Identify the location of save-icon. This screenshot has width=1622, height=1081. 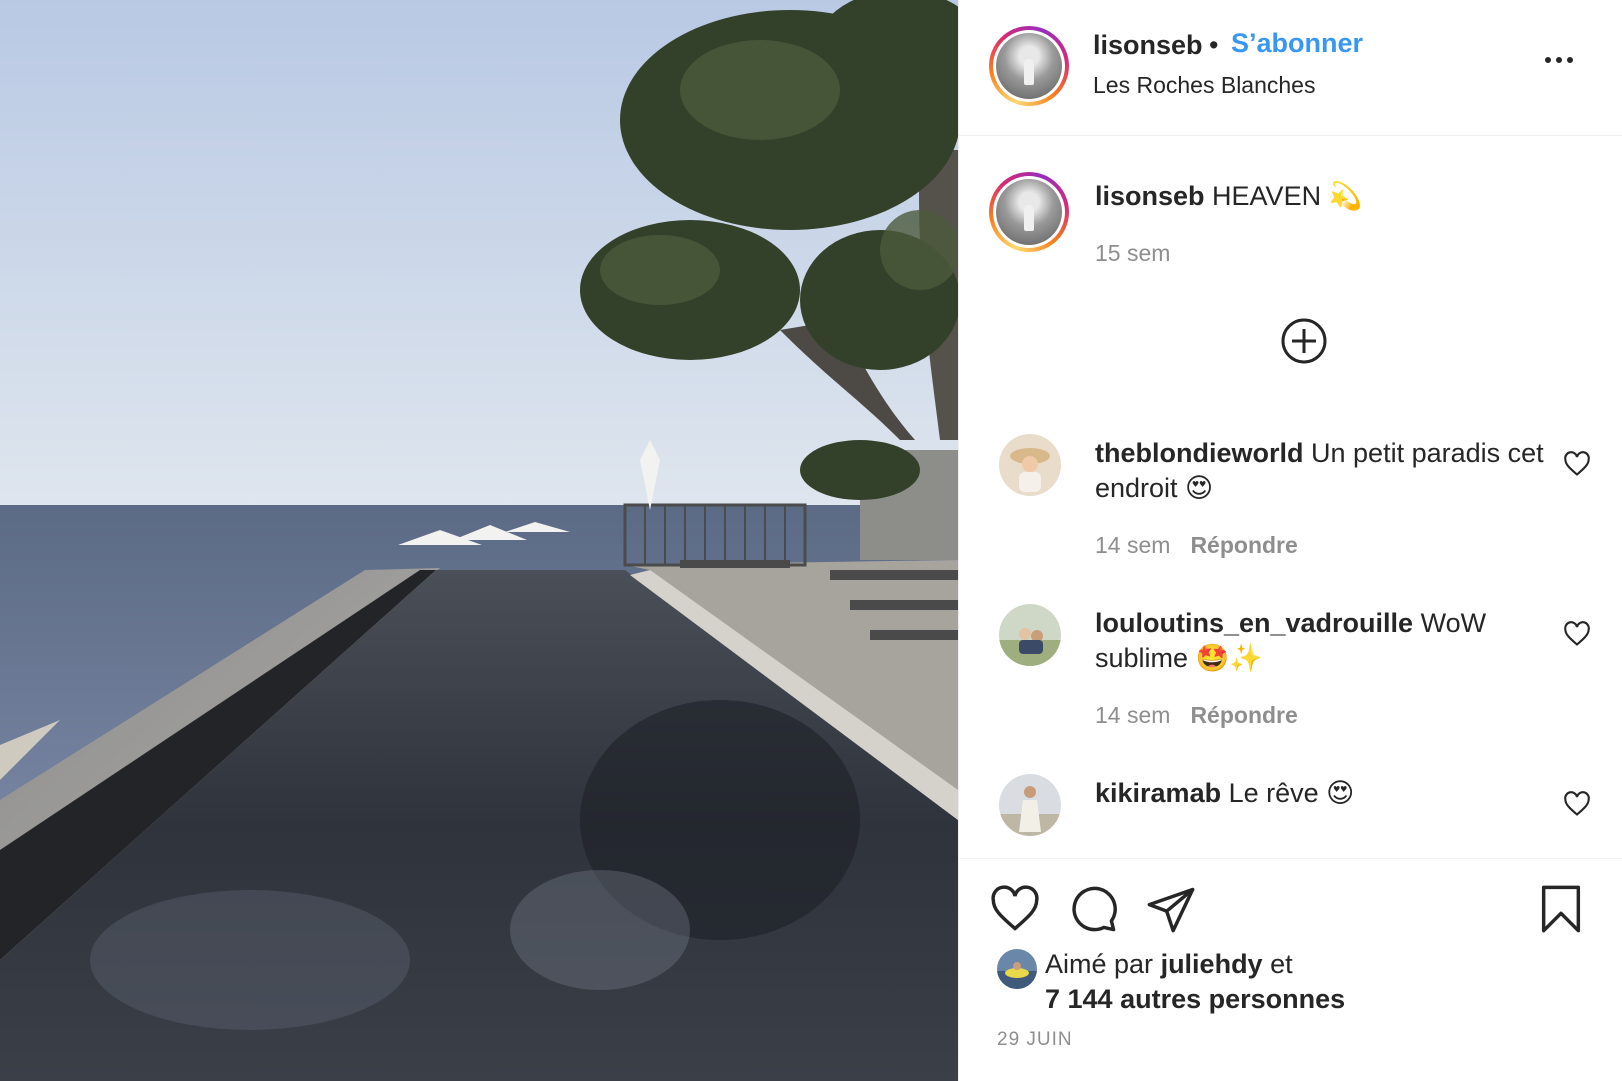
(1561, 909).